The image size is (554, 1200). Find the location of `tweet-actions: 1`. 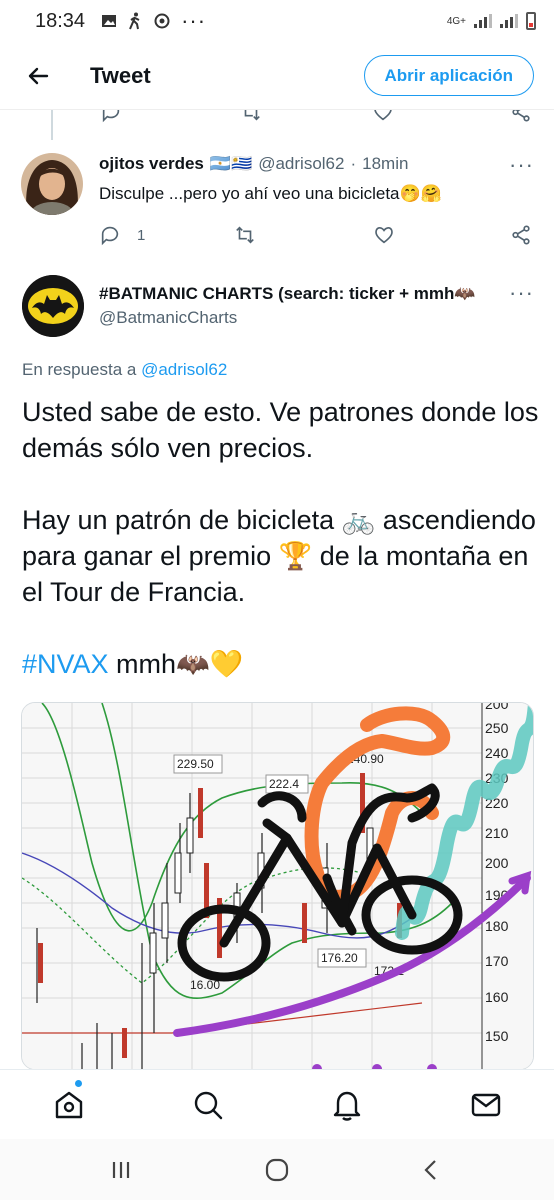

tweet-actions: 1 is located at coordinates (319, 235).